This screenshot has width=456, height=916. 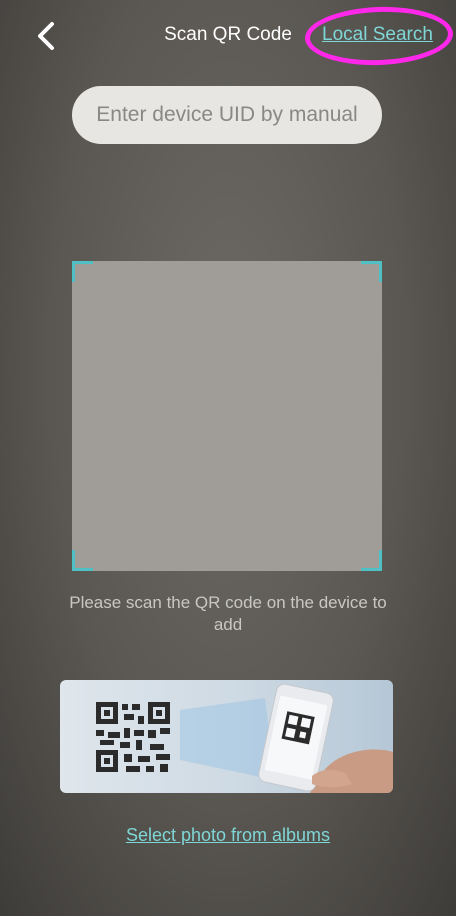 I want to click on device-uid-input, so click(x=227, y=115).